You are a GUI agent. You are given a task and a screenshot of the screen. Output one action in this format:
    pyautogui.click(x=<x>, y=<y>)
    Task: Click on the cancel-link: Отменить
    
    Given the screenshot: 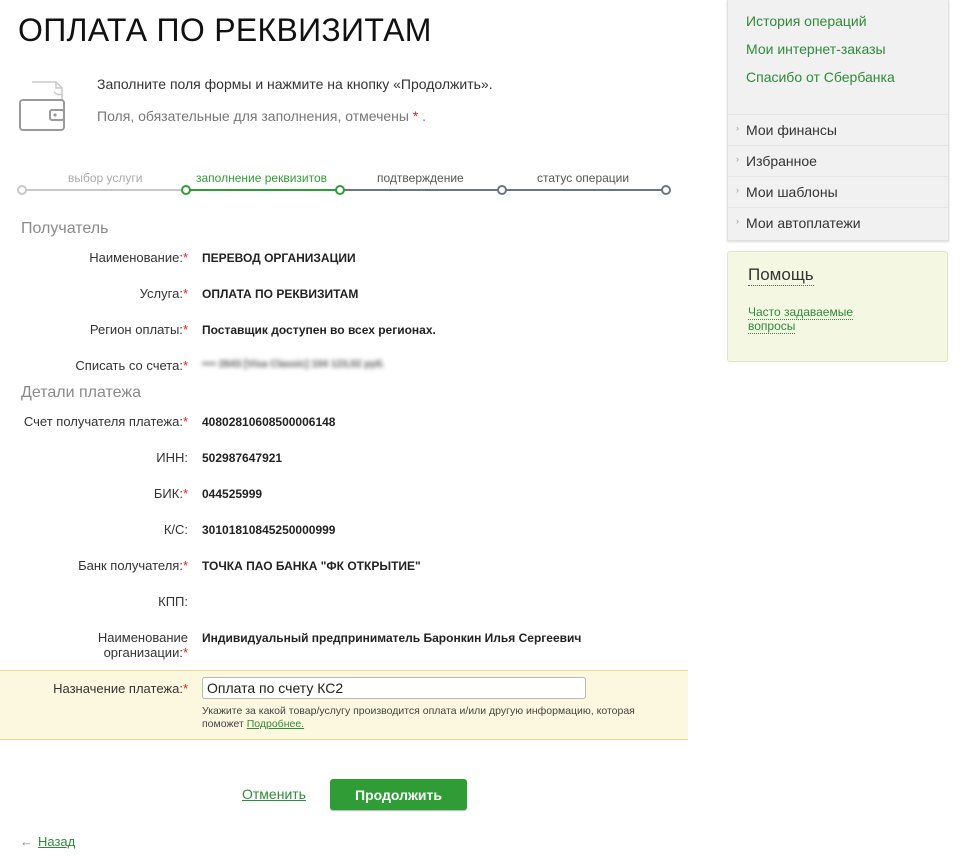 What is the action you would take?
    pyautogui.click(x=274, y=794)
    